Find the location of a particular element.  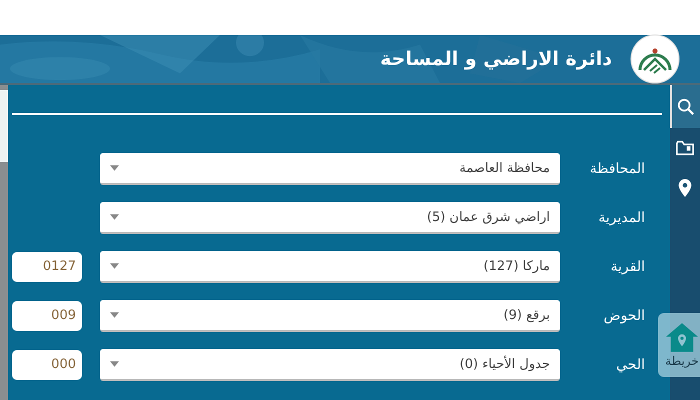

dropdown: برقع (9) is located at coordinates (330, 316).